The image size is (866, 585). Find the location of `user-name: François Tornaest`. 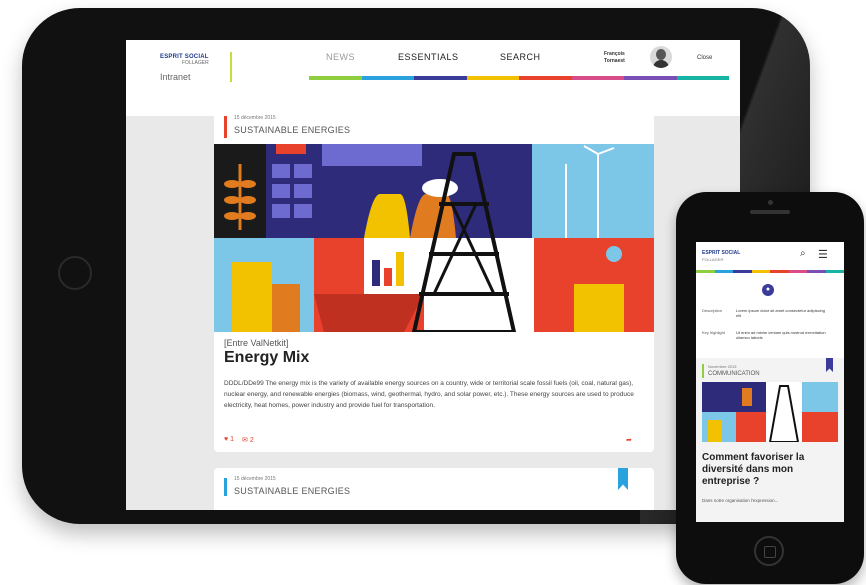

user-name: François Tornaest is located at coordinates (614, 58).